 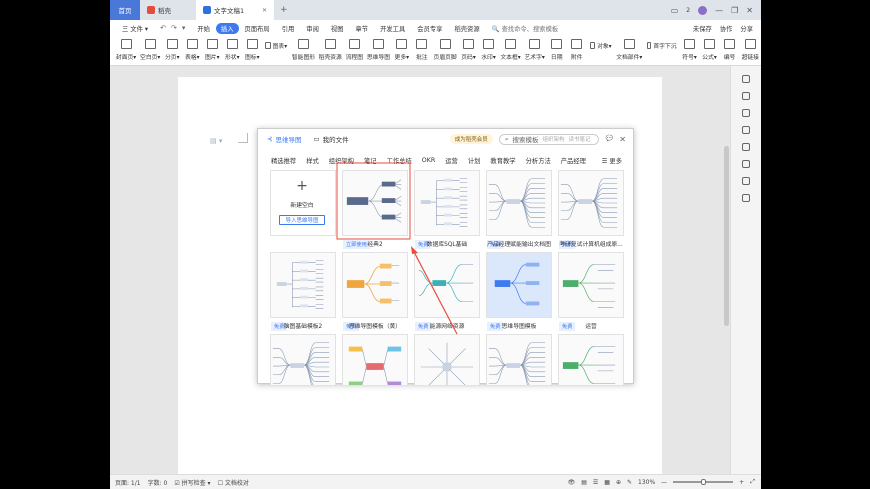 I want to click on category-tab: 运营, so click(x=451, y=160).